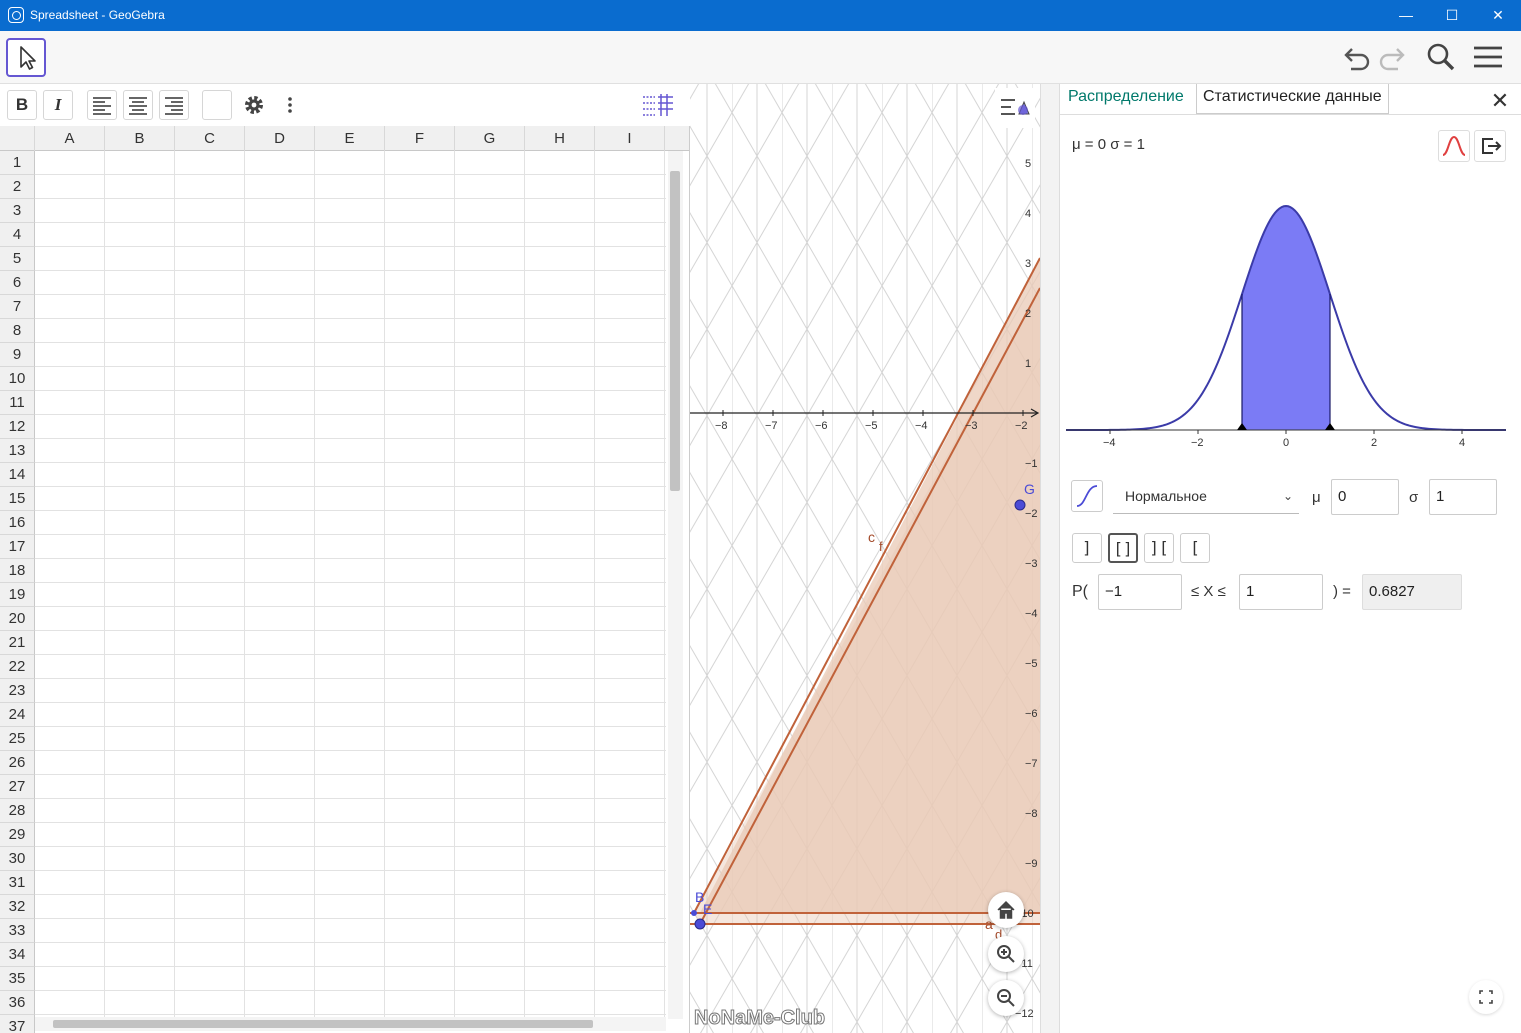 The height and width of the screenshot is (1033, 1521). Describe the element at coordinates (58, 105) in the screenshot. I see `italic-button: I` at that location.